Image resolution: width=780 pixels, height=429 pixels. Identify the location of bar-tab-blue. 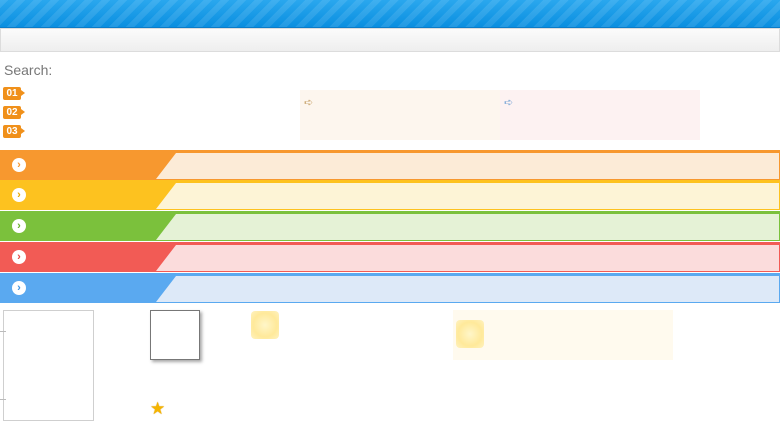
(88, 289).